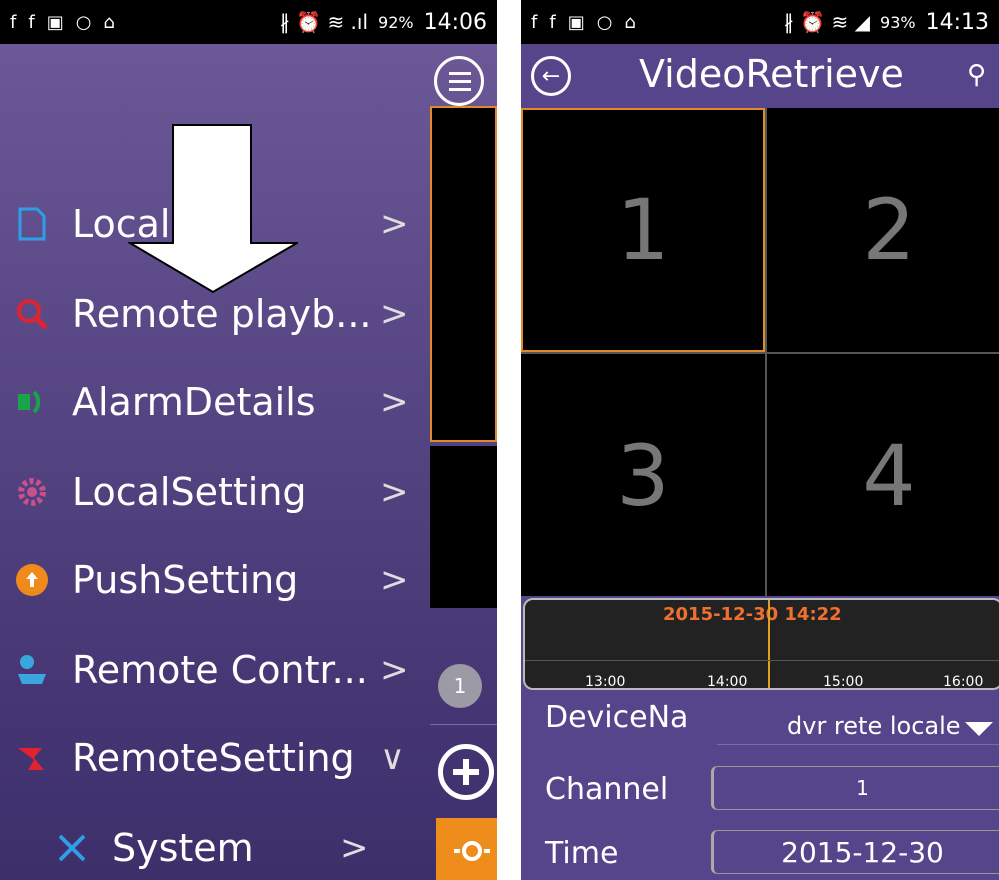 This screenshot has height=880, width=999. What do you see at coordinates (72, 848) in the screenshot?
I see `tools-icon` at bounding box center [72, 848].